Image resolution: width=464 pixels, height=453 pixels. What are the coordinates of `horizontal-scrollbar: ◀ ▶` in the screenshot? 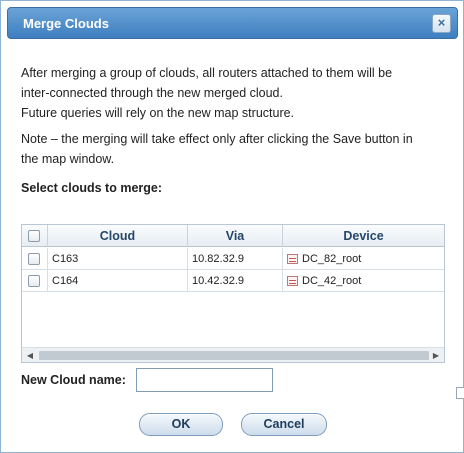 It's located at (233, 354).